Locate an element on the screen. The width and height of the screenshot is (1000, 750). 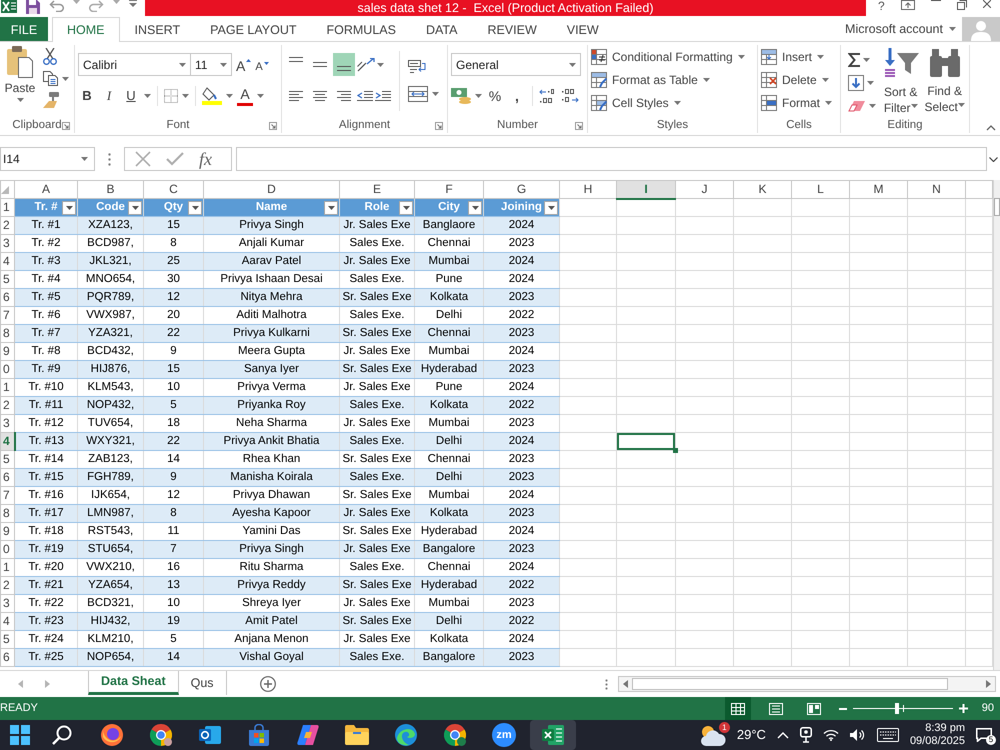
row-header: 2 is located at coordinates (7, 585).